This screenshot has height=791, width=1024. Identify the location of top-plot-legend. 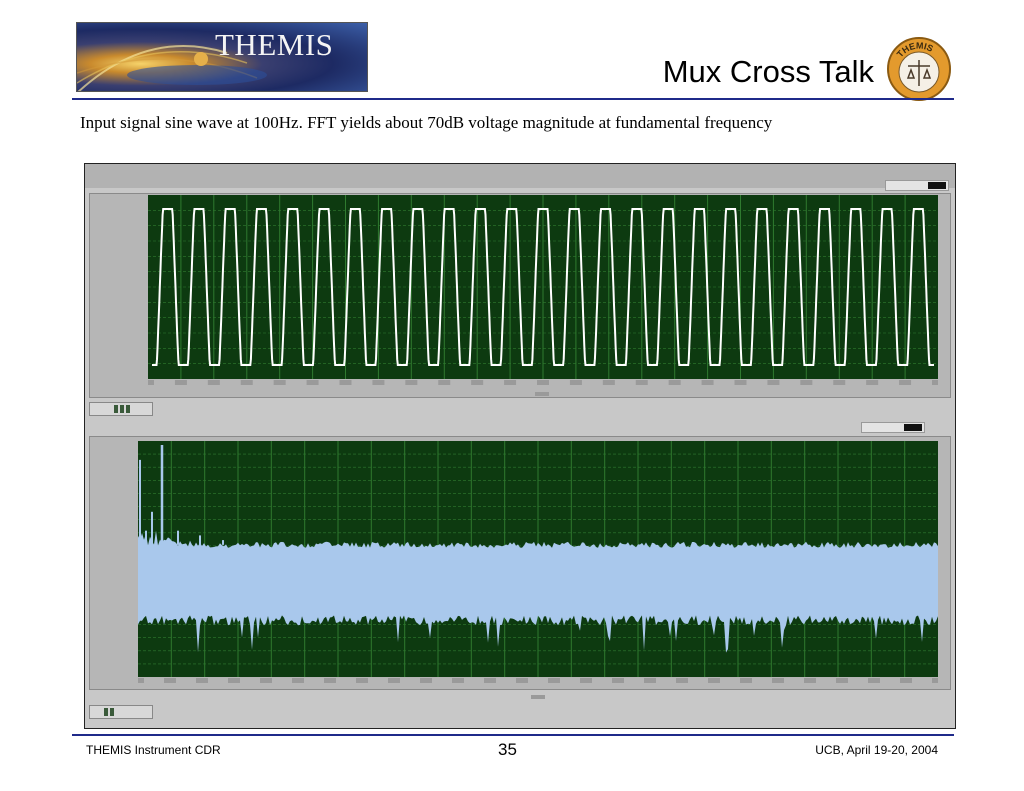
(917, 185).